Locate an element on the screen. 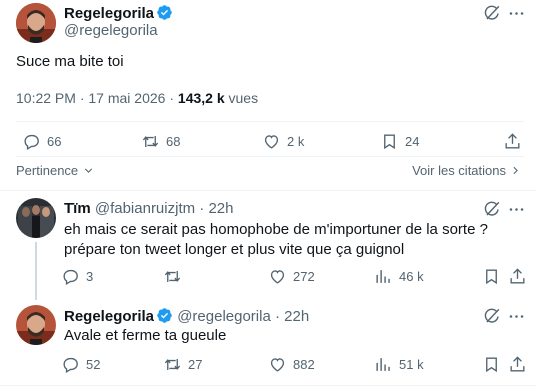 The height and width of the screenshot is (388, 536). chevron-right-icon is located at coordinates (515, 170).